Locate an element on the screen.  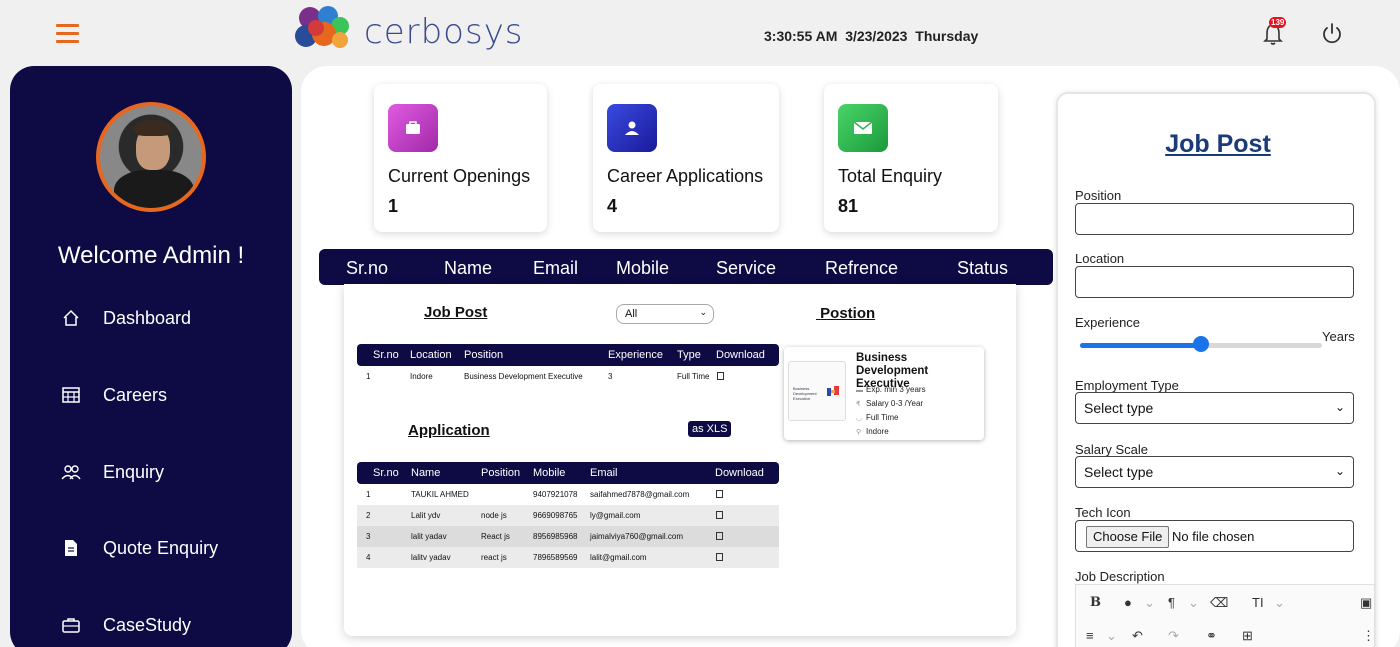
column-header: Mobile is located at coordinates (642, 268).